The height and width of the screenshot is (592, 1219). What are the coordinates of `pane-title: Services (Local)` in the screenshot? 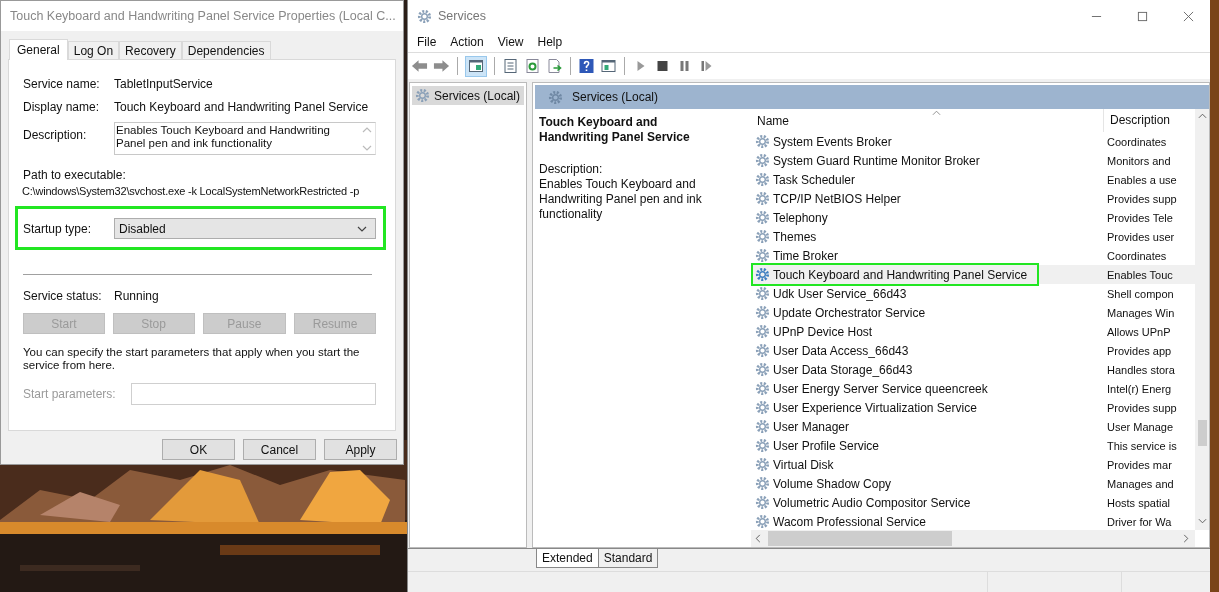 It's located at (615, 97).